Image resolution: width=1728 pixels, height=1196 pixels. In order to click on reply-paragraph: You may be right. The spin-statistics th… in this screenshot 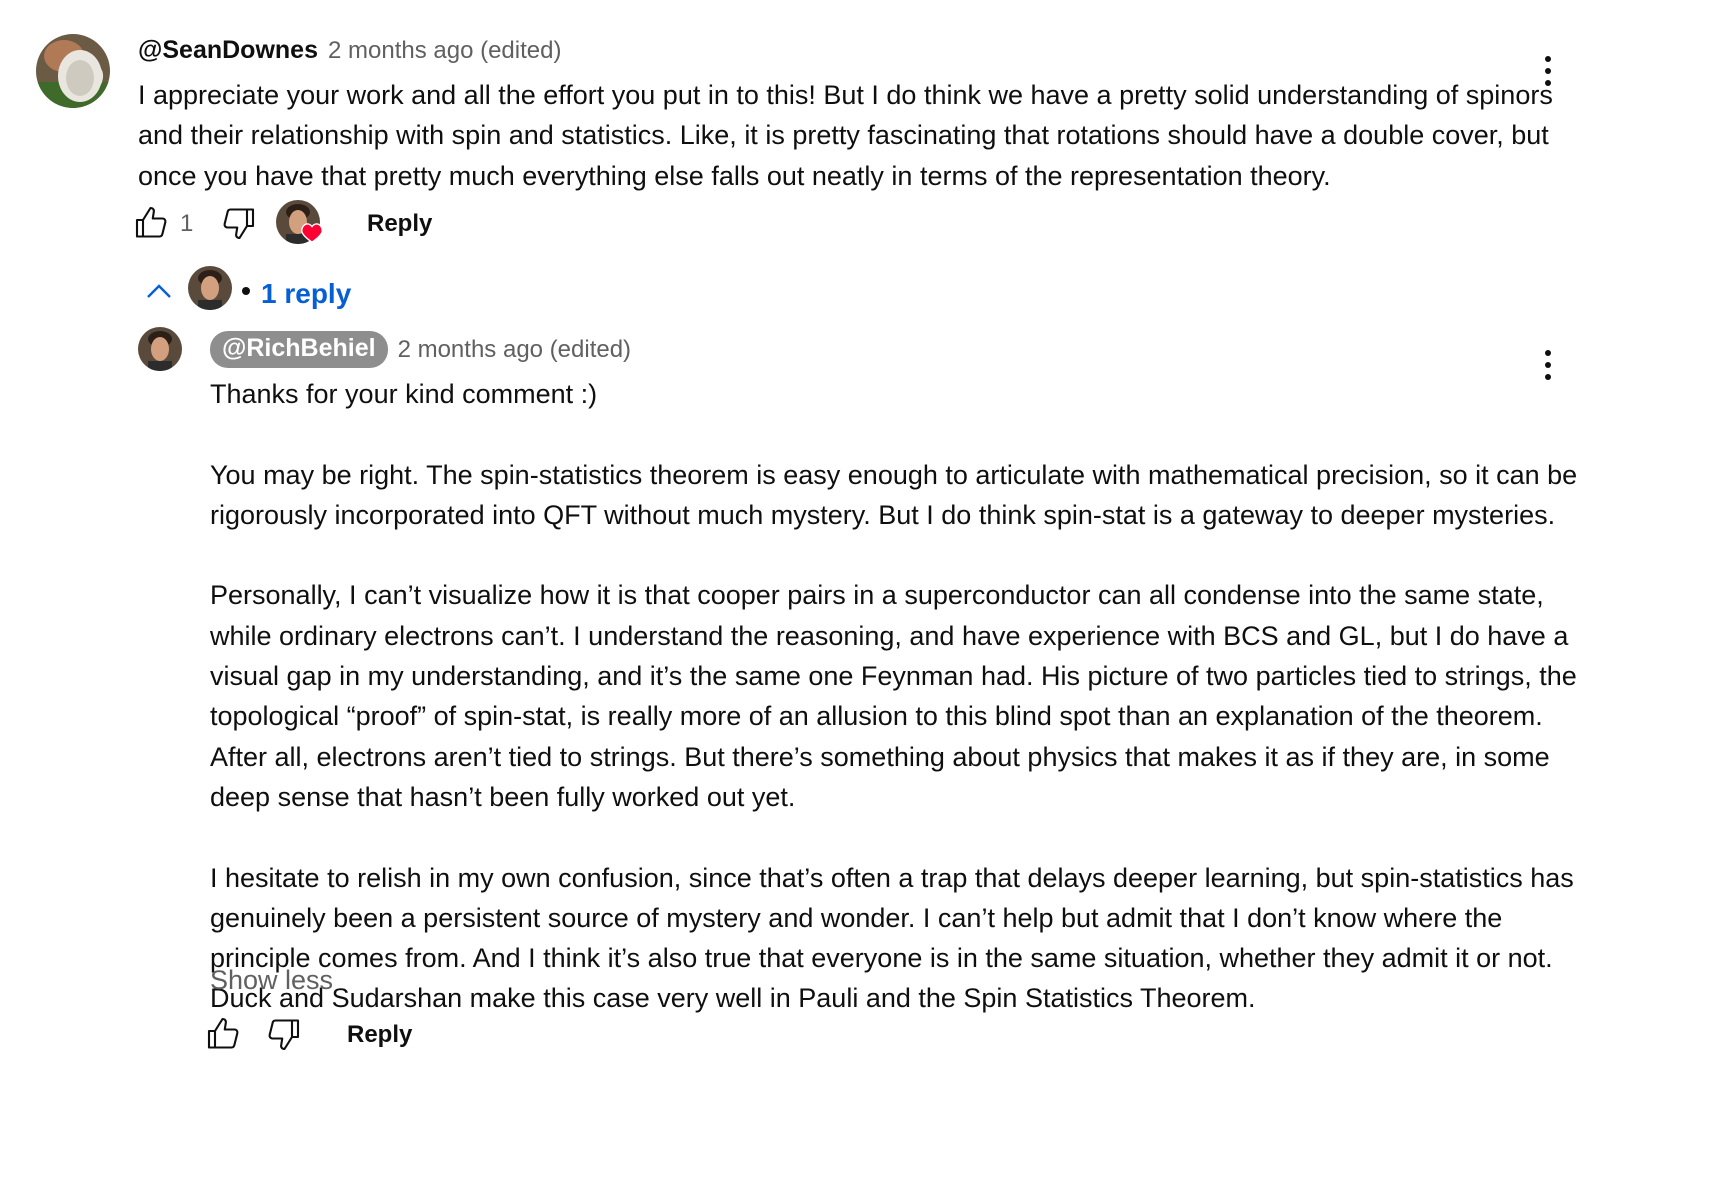, I will do `click(894, 494)`.